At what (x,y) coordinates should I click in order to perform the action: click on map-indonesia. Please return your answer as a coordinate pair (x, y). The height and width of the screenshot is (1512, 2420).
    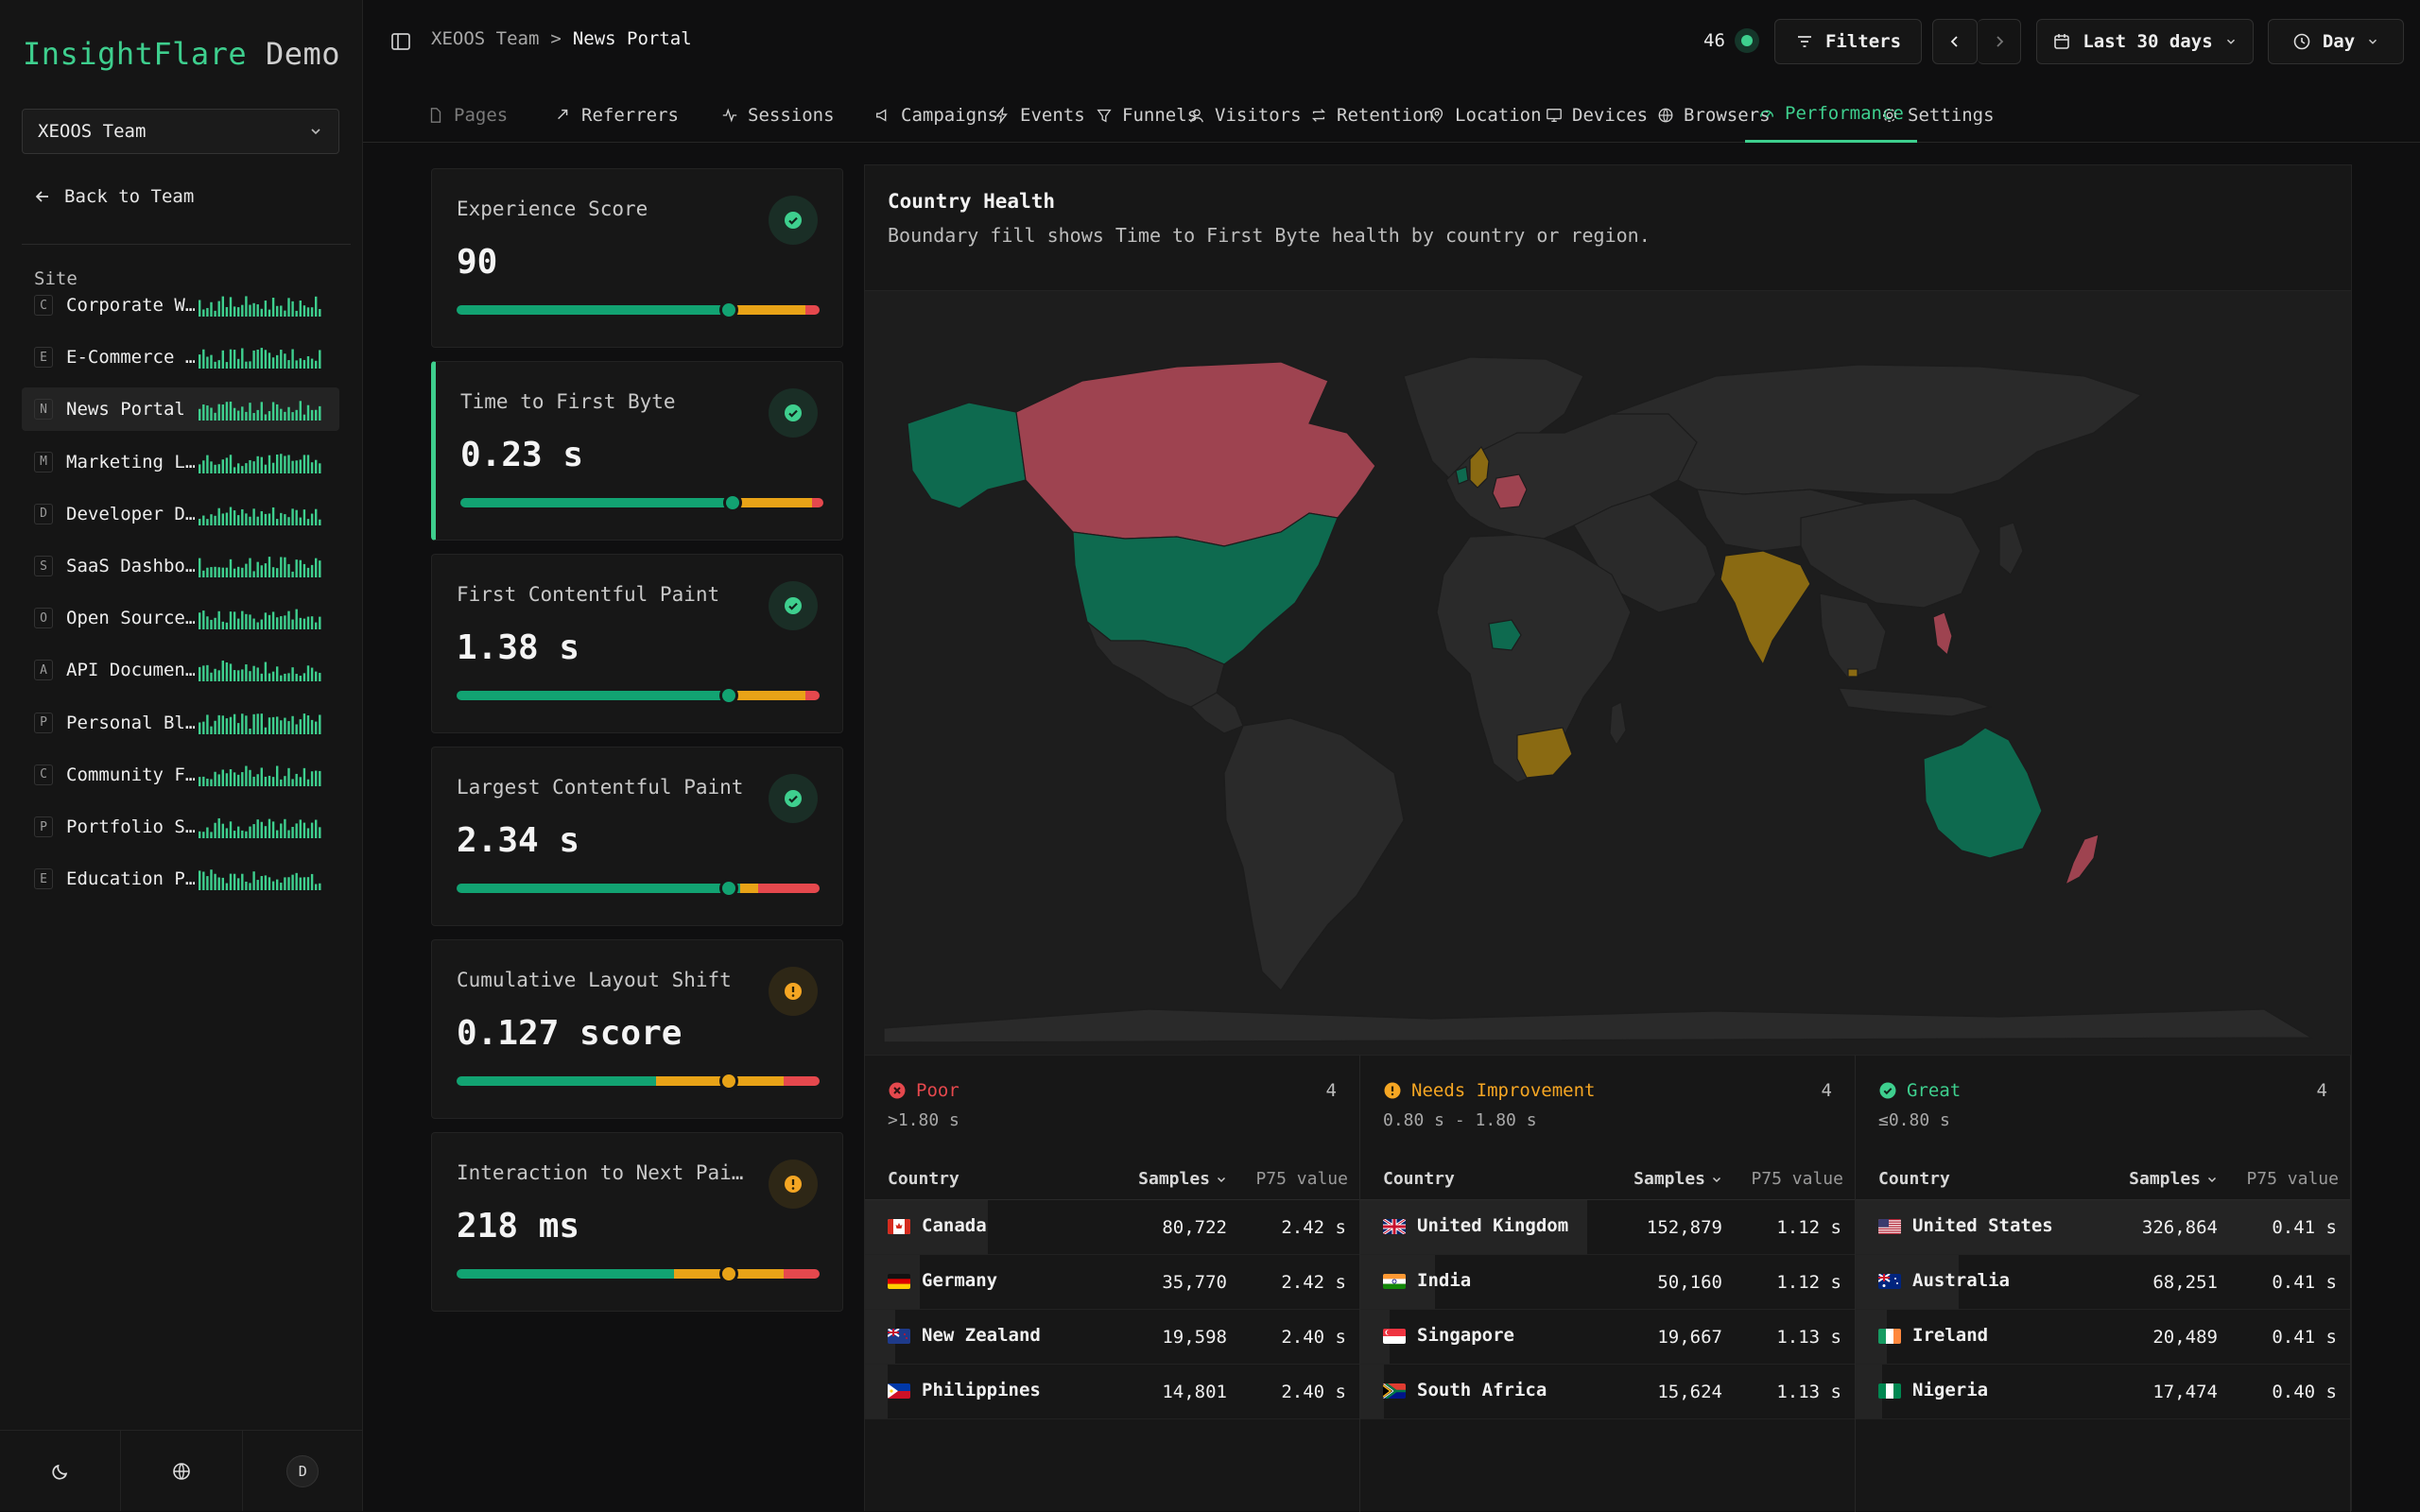
    Looking at the image, I should click on (1915, 702).